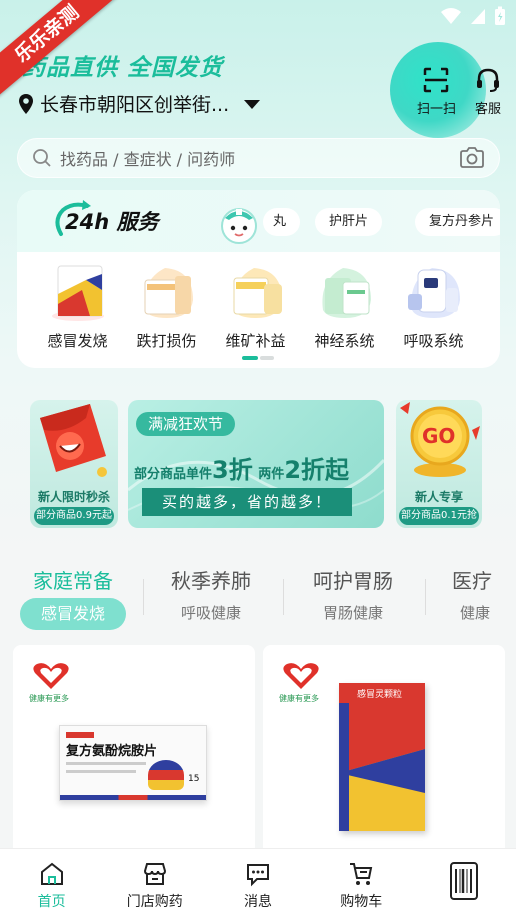 The image size is (516, 919). What do you see at coordinates (481, 594) in the screenshot?
I see `tab-medical: 医疗 健康` at bounding box center [481, 594].